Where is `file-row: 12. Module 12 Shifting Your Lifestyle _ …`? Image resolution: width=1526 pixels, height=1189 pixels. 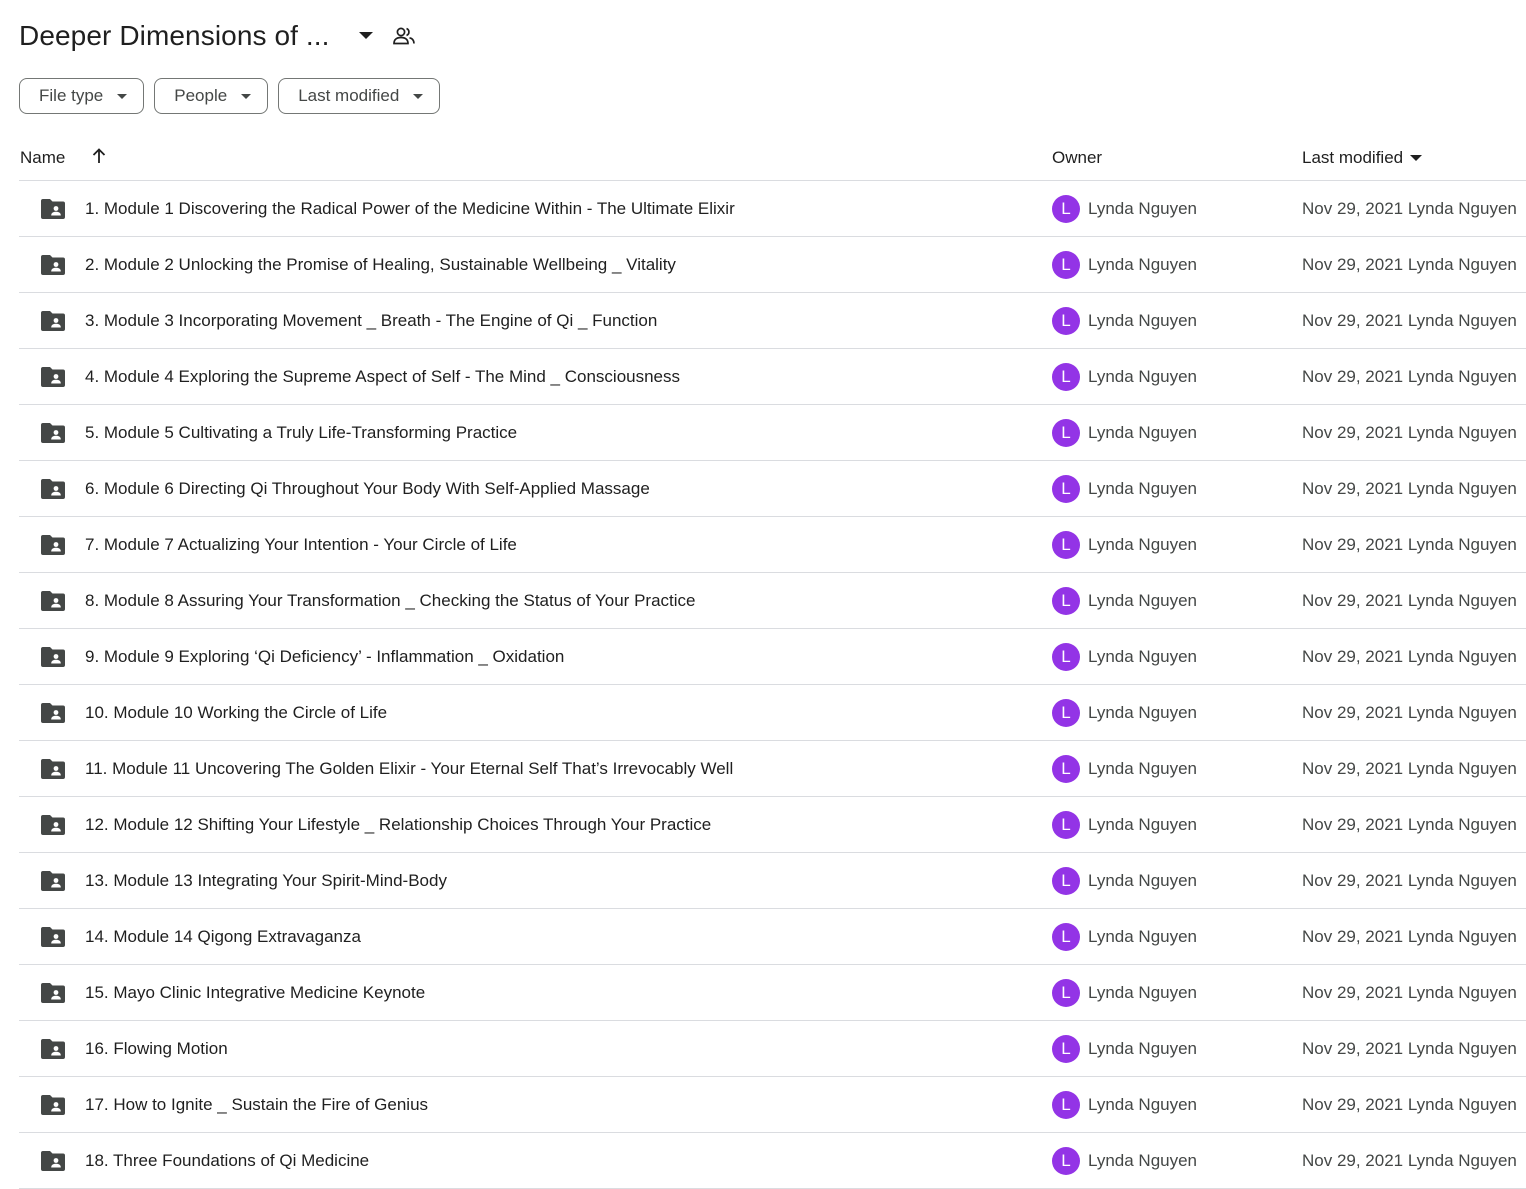
file-row: 12. Module 12 Shifting Your Lifestyle _ … is located at coordinates (772, 825).